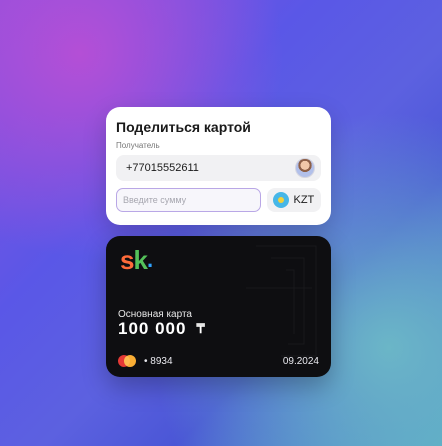 The width and height of the screenshot is (442, 446). I want to click on tenge-currency-icon: ₸, so click(201, 328).